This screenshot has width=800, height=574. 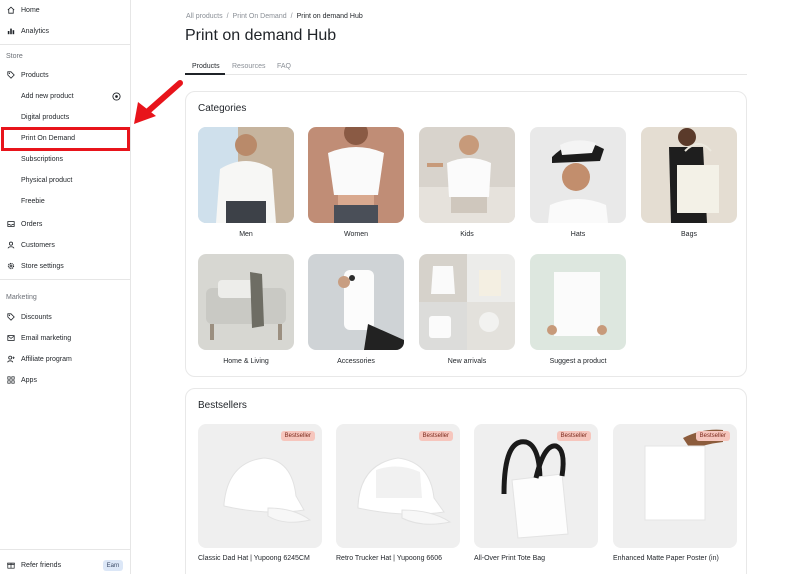 What do you see at coordinates (65, 75) in the screenshot?
I see `sidebar-item-products: Products` at bounding box center [65, 75].